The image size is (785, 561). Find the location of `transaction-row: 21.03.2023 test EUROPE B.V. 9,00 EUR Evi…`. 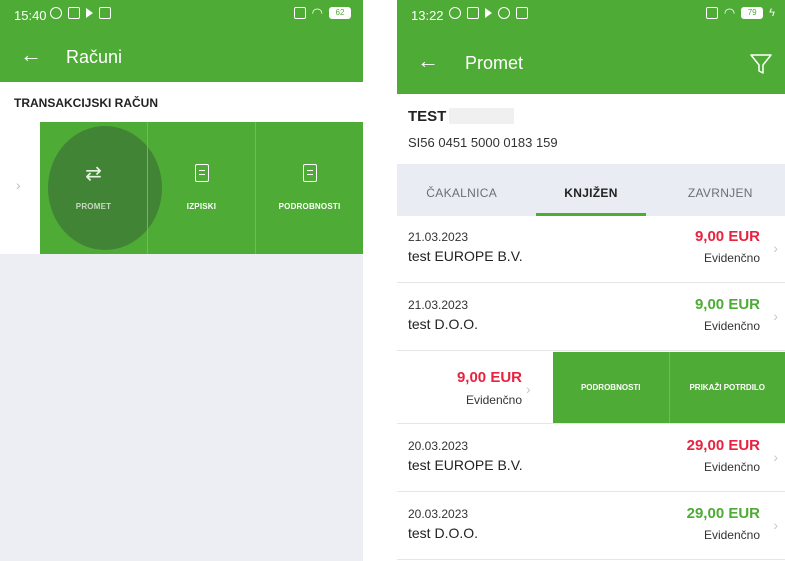

transaction-row: 21.03.2023 test EUROPE B.V. 9,00 EUR Evi… is located at coordinates (591, 249).